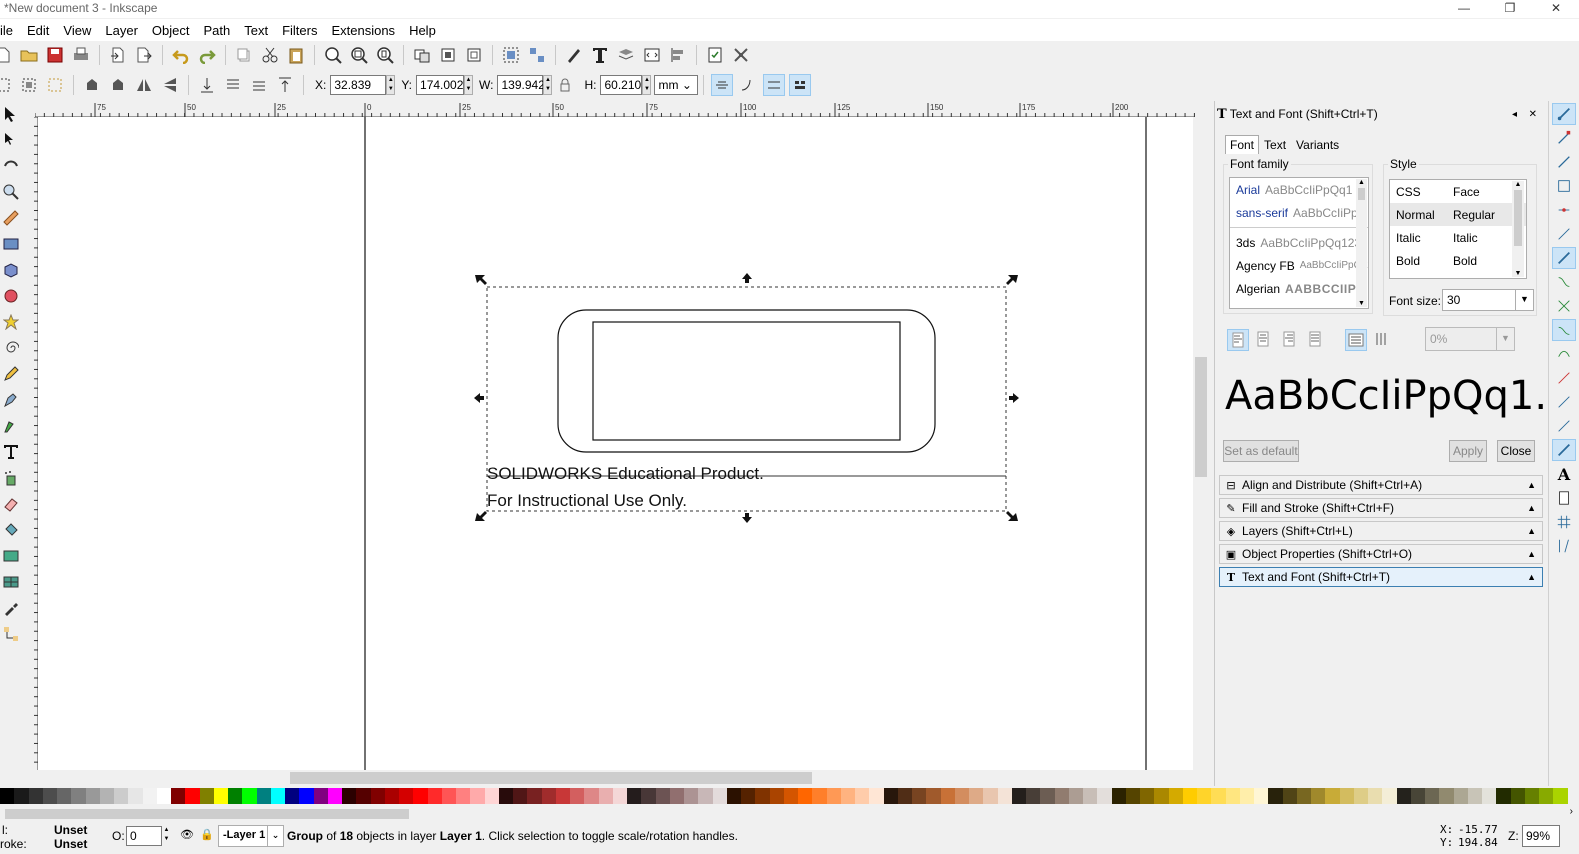  I want to click on scroll-down-icon: ▼, so click(1518, 273).